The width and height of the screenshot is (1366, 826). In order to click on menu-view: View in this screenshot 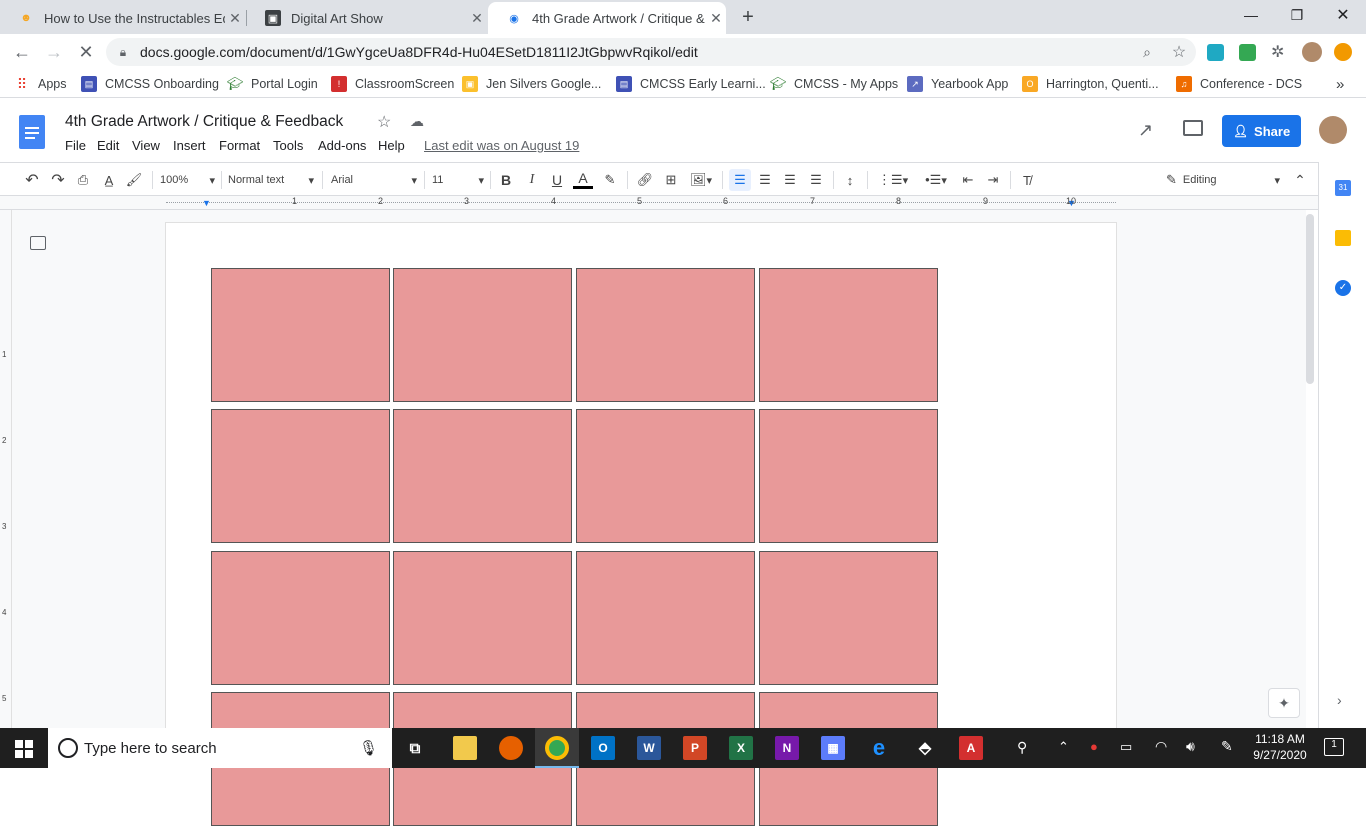, I will do `click(146, 145)`.